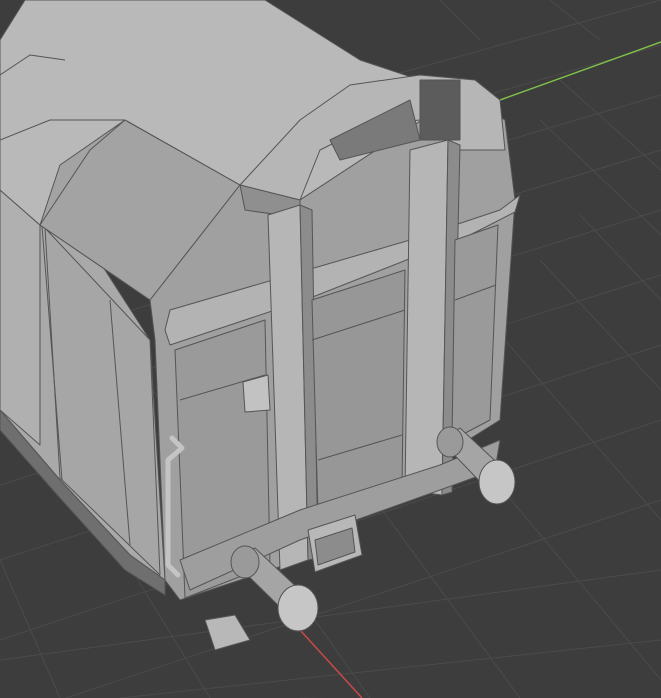 The width and height of the screenshot is (661, 698). Describe the element at coordinates (256, 393) in the screenshot. I see `end-wall-bracket` at that location.